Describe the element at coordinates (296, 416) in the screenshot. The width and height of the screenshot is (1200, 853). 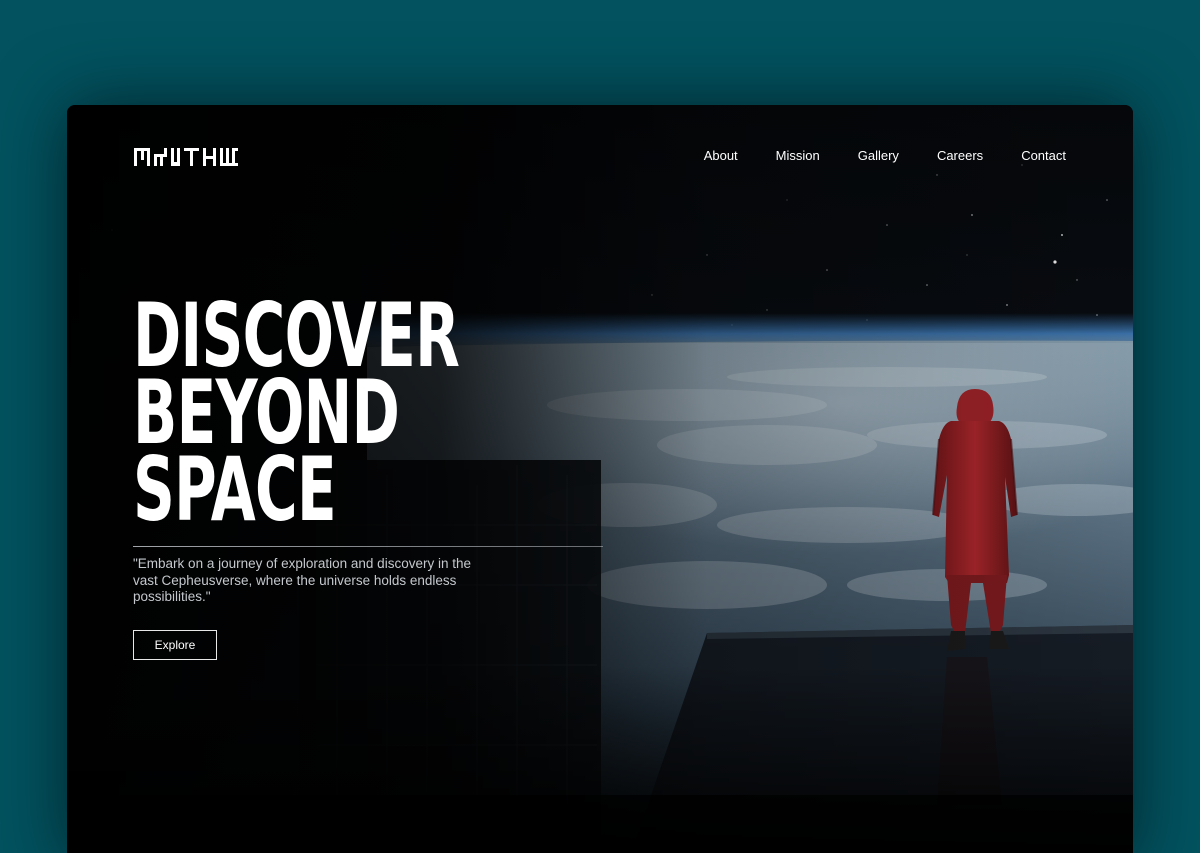
I see `hero-title: DISCOVER BEYOND SPACE` at that location.